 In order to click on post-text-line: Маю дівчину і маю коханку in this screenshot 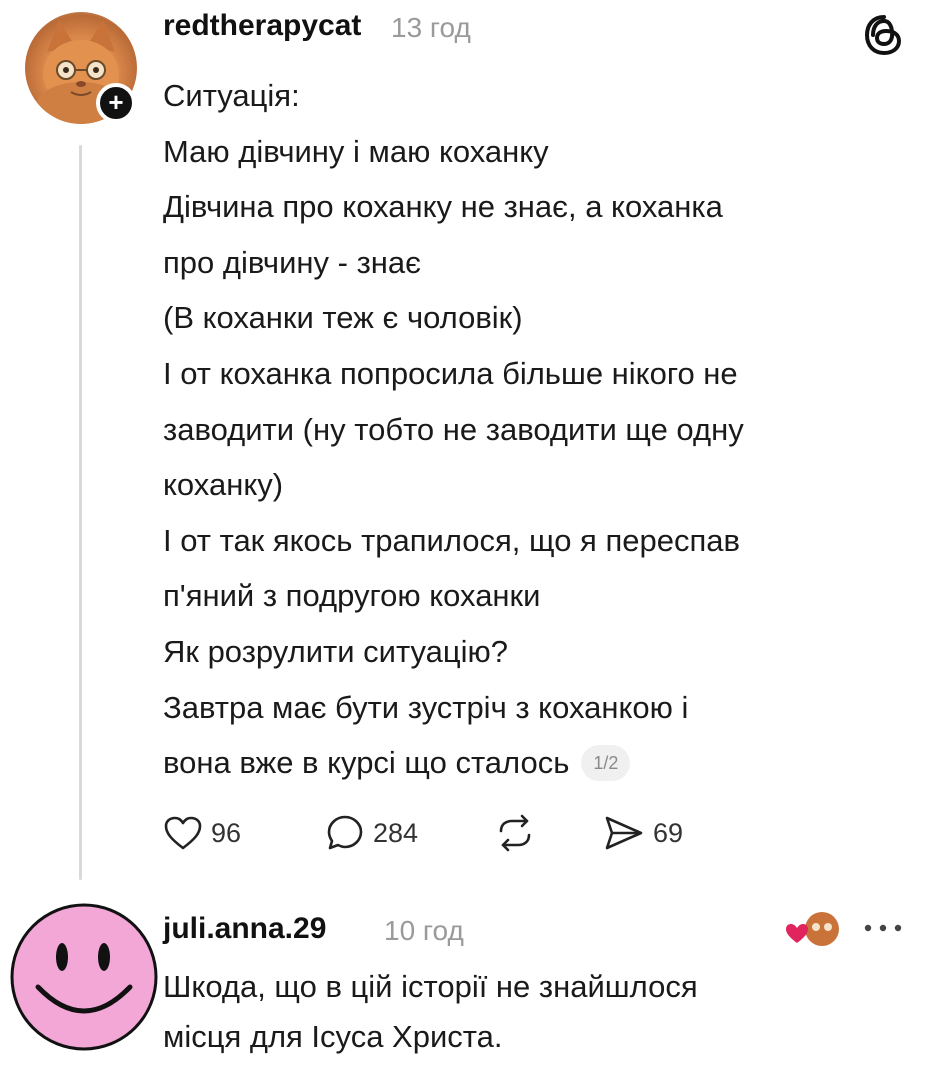, I will do `click(356, 151)`.